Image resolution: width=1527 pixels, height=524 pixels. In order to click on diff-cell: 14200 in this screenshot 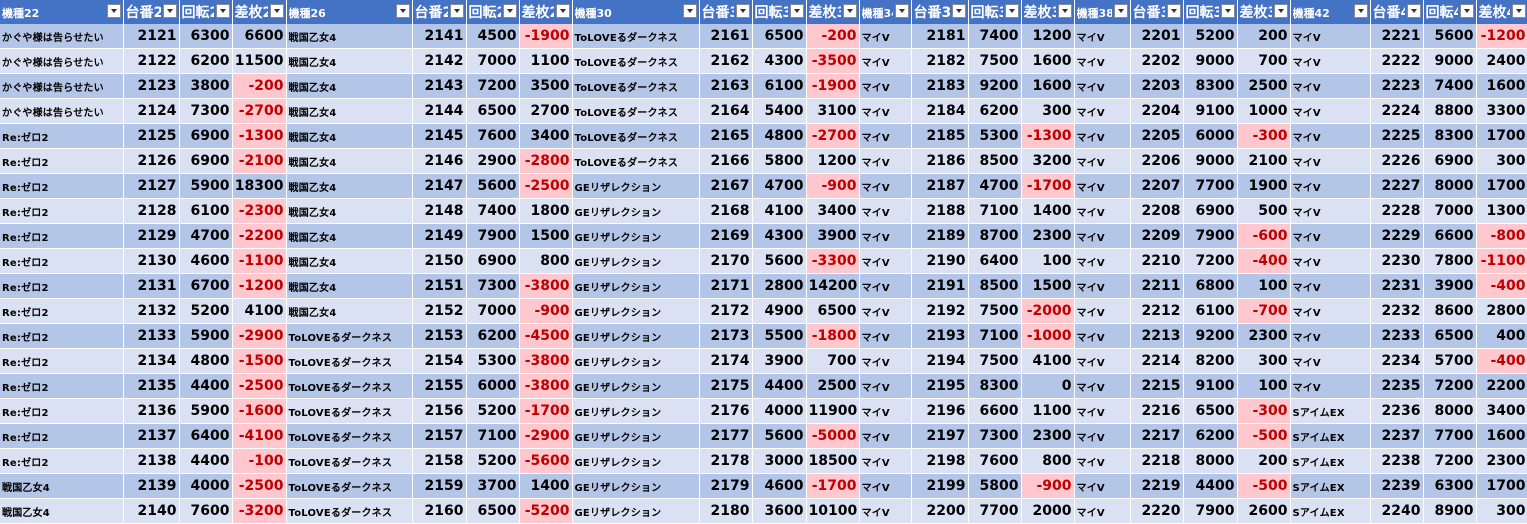, I will do `click(833, 286)`.